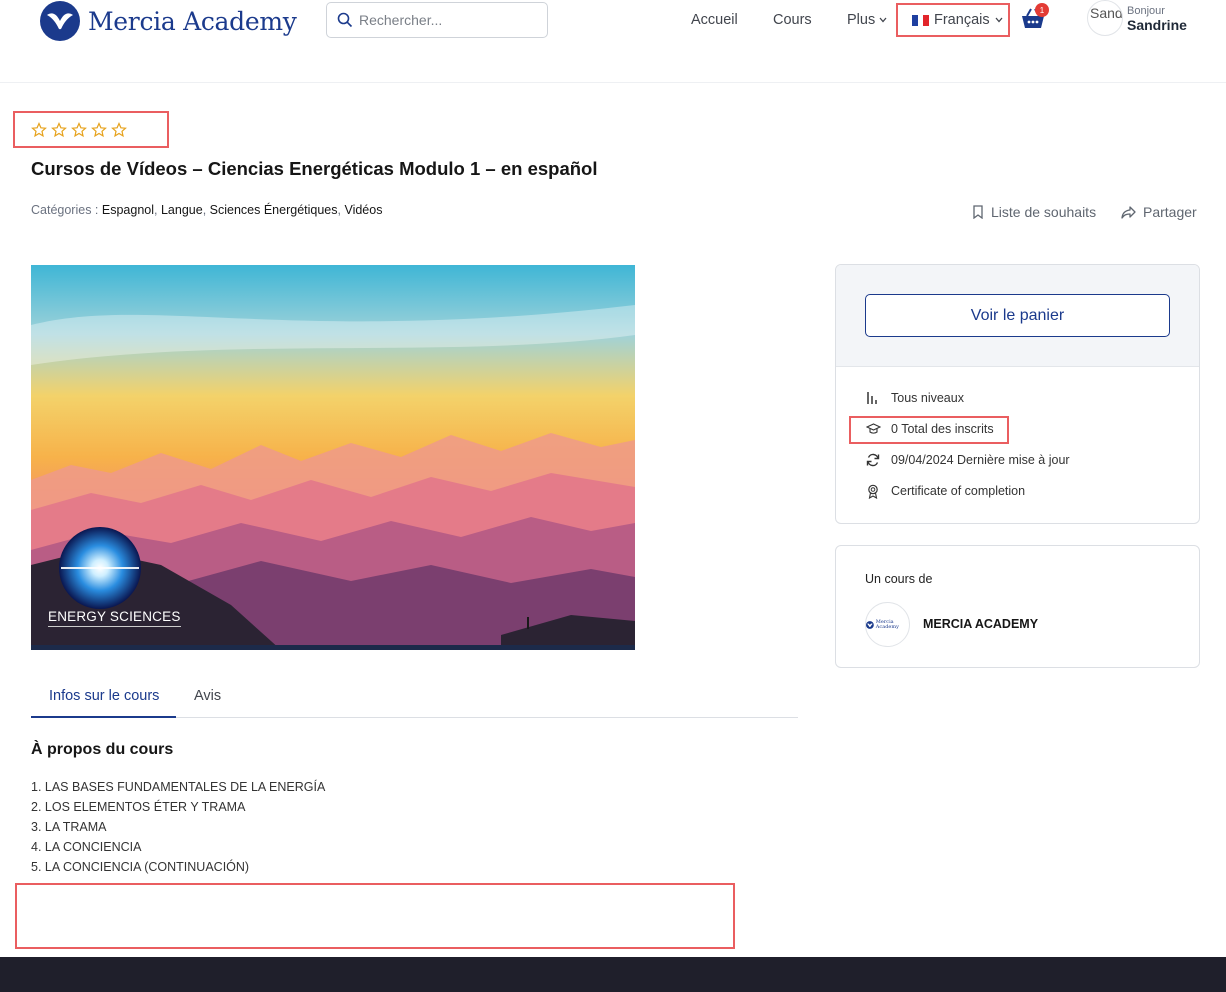 The height and width of the screenshot is (992, 1226). I want to click on view-cart-button: Voir le panier, so click(1017, 315).